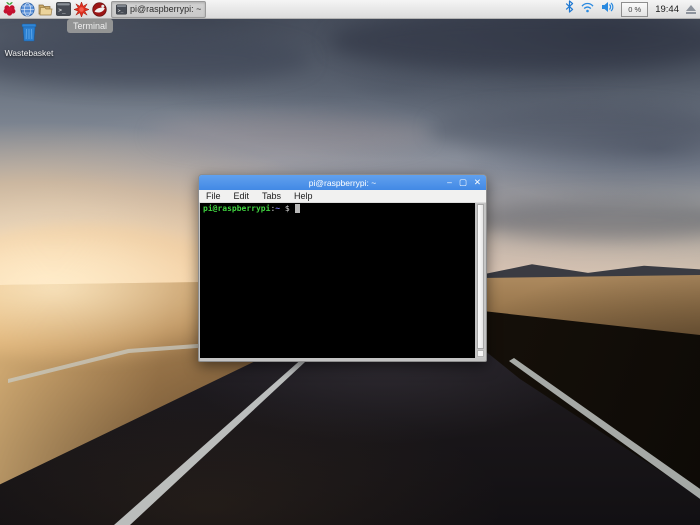 The image size is (700, 525). I want to click on cpu-usage-monitor: 0 %, so click(635, 9).